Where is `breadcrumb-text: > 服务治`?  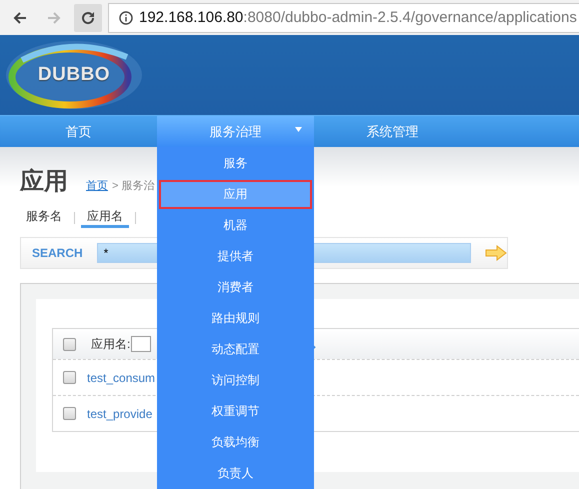 breadcrumb-text: > 服务治 is located at coordinates (133, 186).